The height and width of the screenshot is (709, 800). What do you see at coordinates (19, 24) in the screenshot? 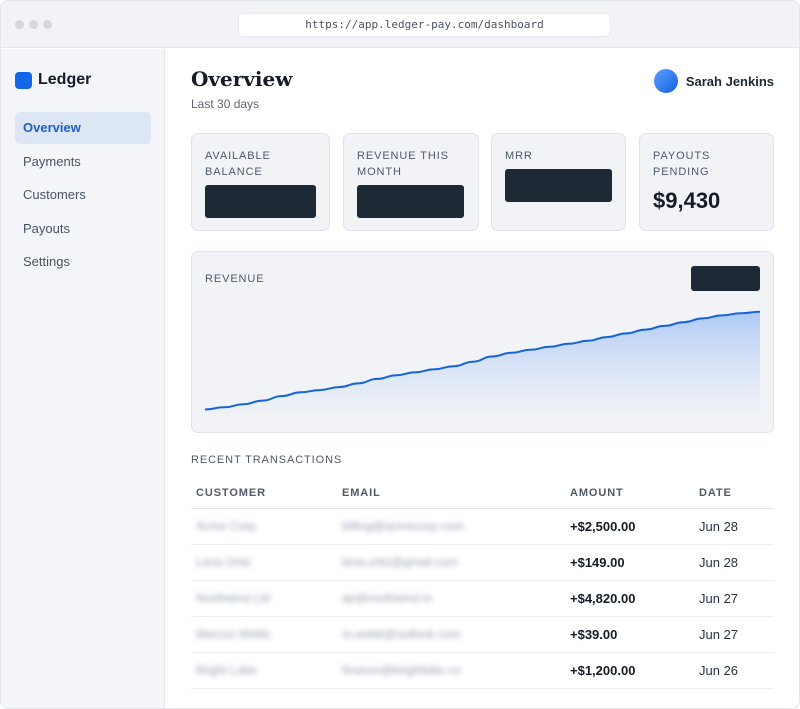
I see `window-close-dot` at bounding box center [19, 24].